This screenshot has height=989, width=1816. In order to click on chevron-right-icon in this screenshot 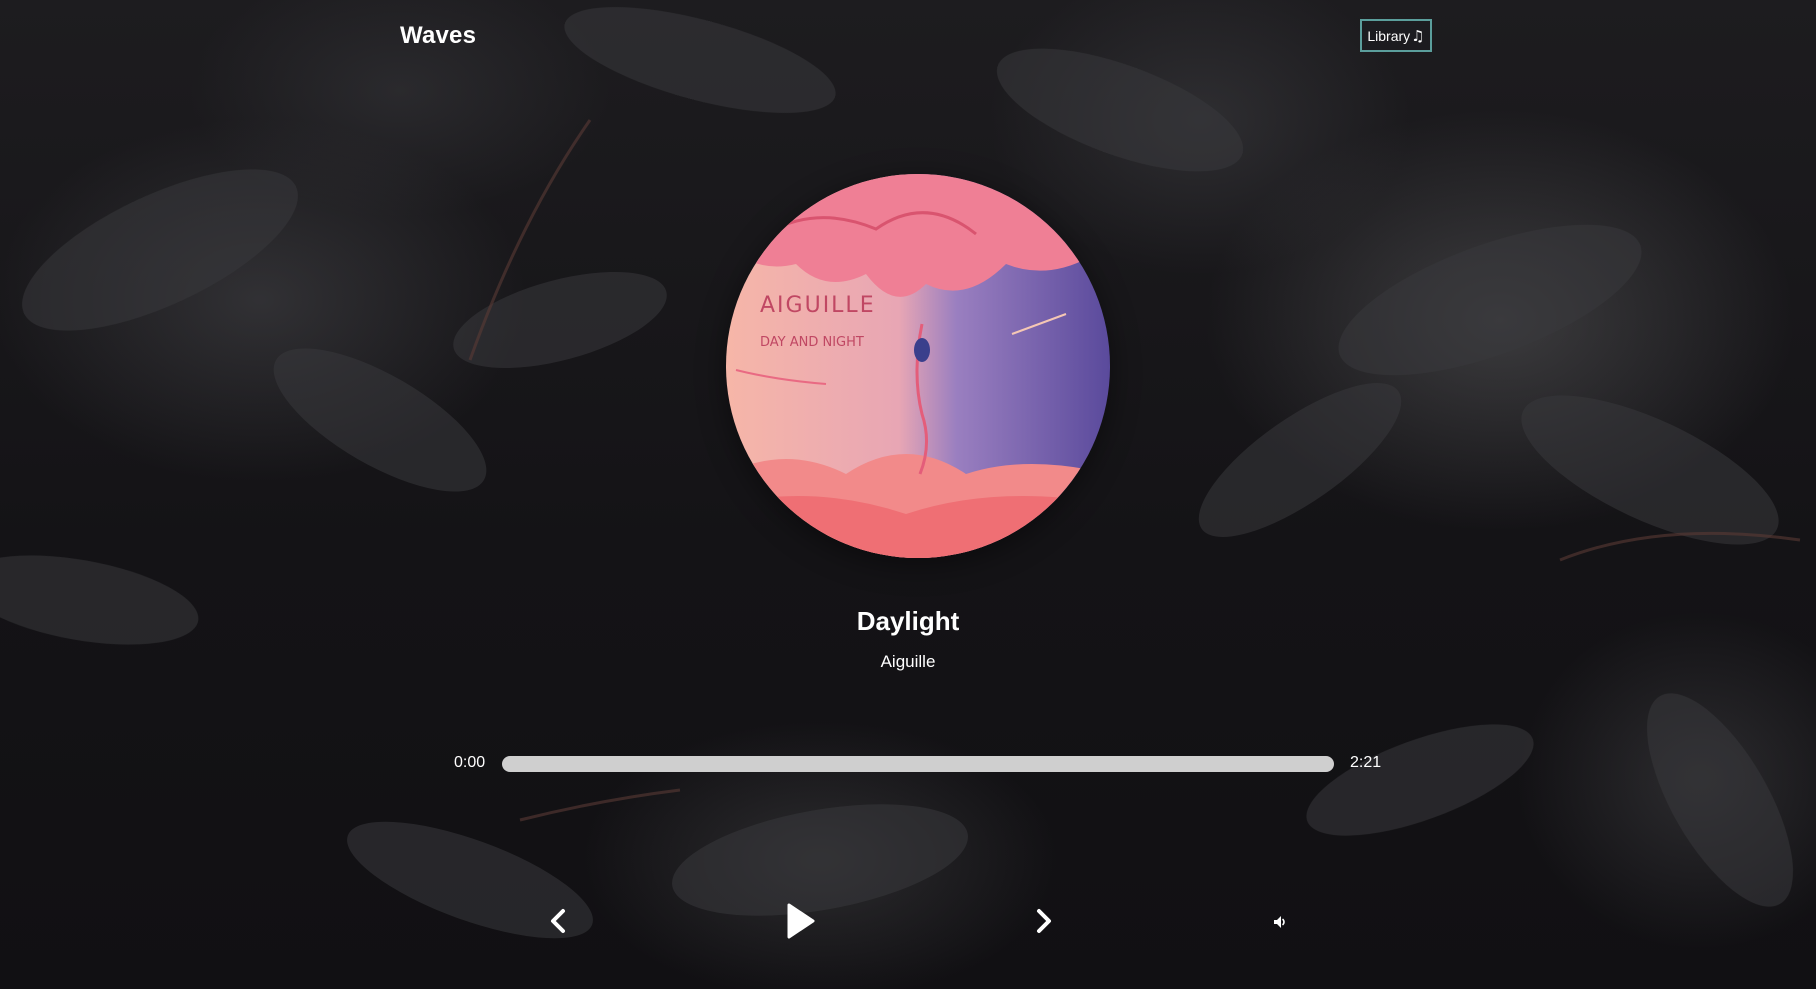, I will do `click(1044, 921)`.